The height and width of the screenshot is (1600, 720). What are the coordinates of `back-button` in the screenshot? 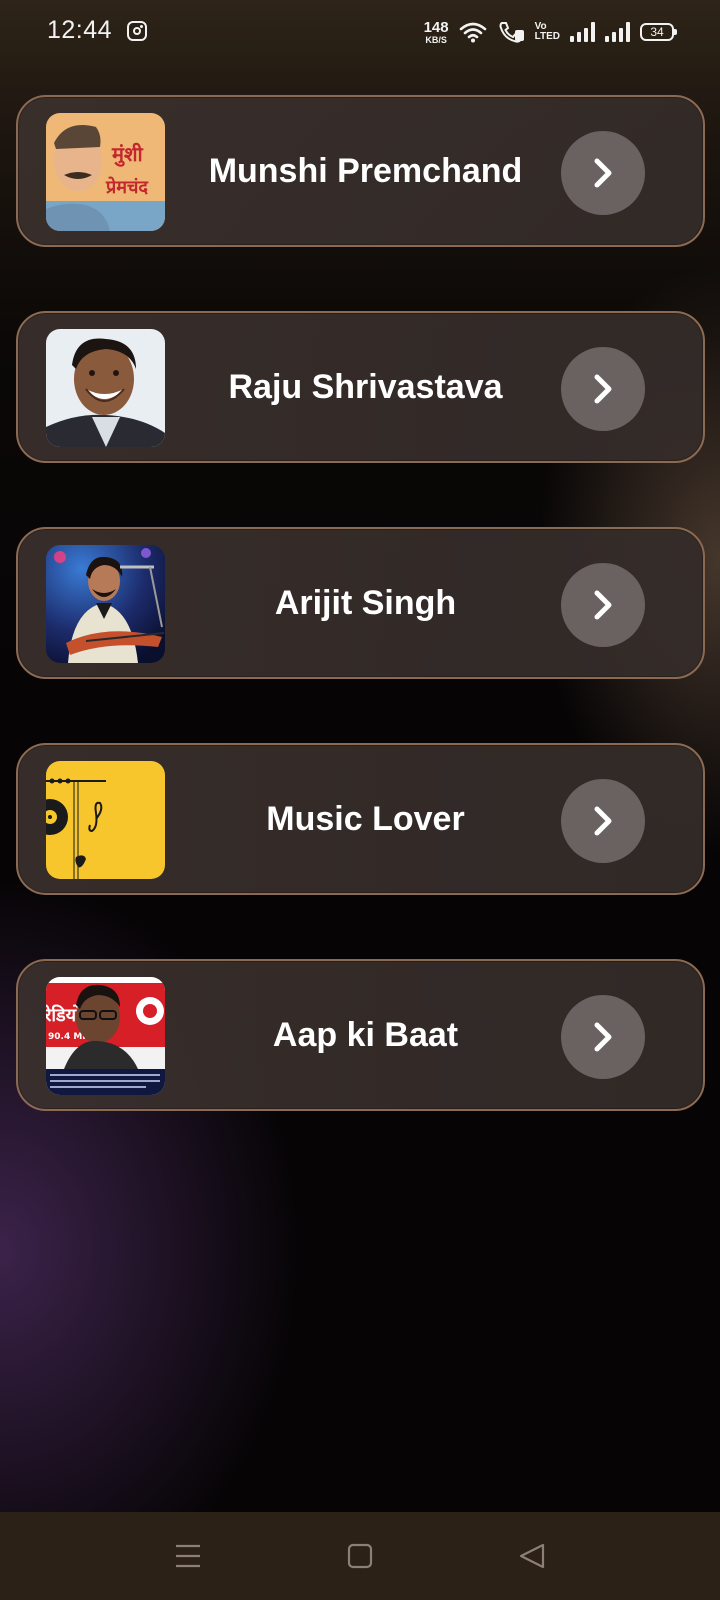 It's located at (532, 1556).